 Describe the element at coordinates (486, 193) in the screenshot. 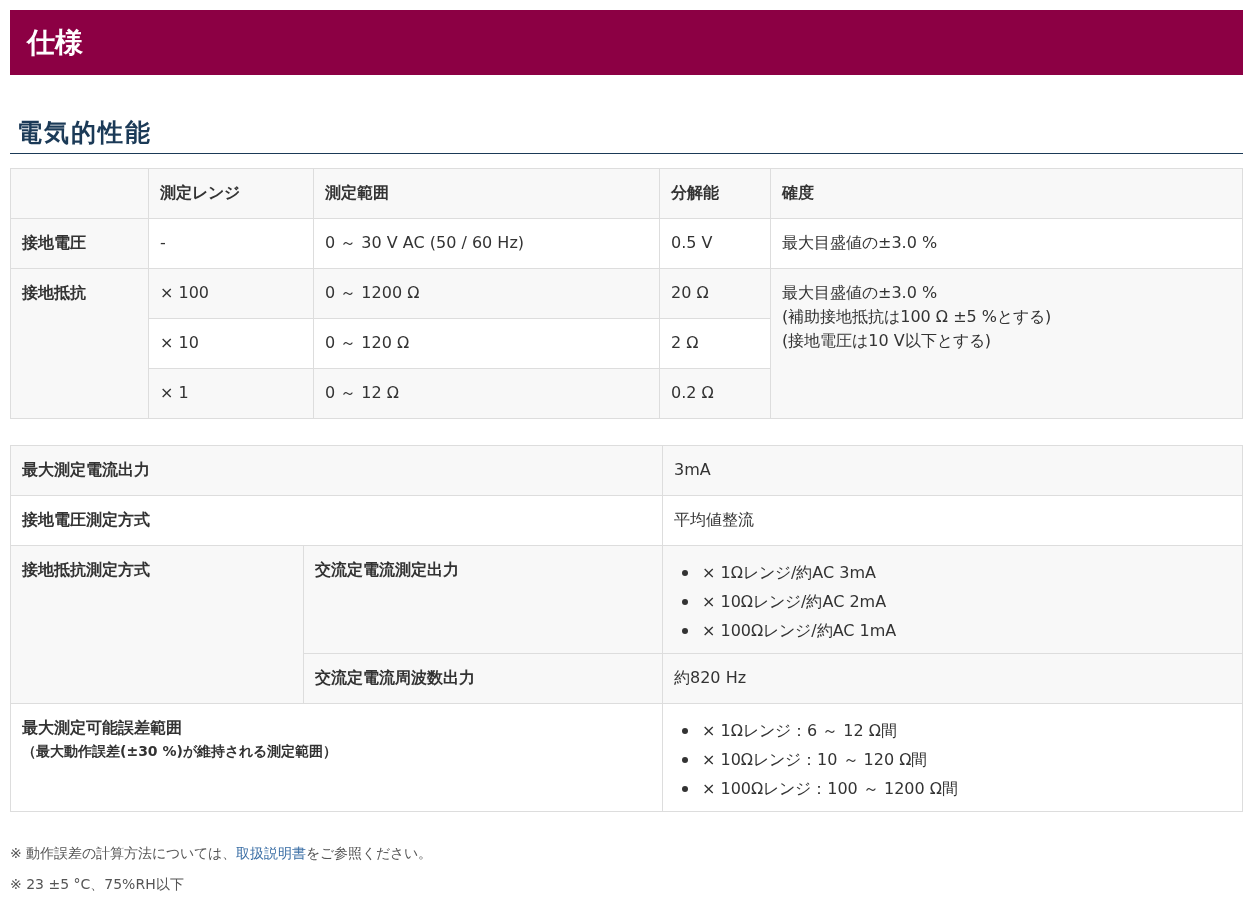

I see `column-header: 測定範囲` at that location.